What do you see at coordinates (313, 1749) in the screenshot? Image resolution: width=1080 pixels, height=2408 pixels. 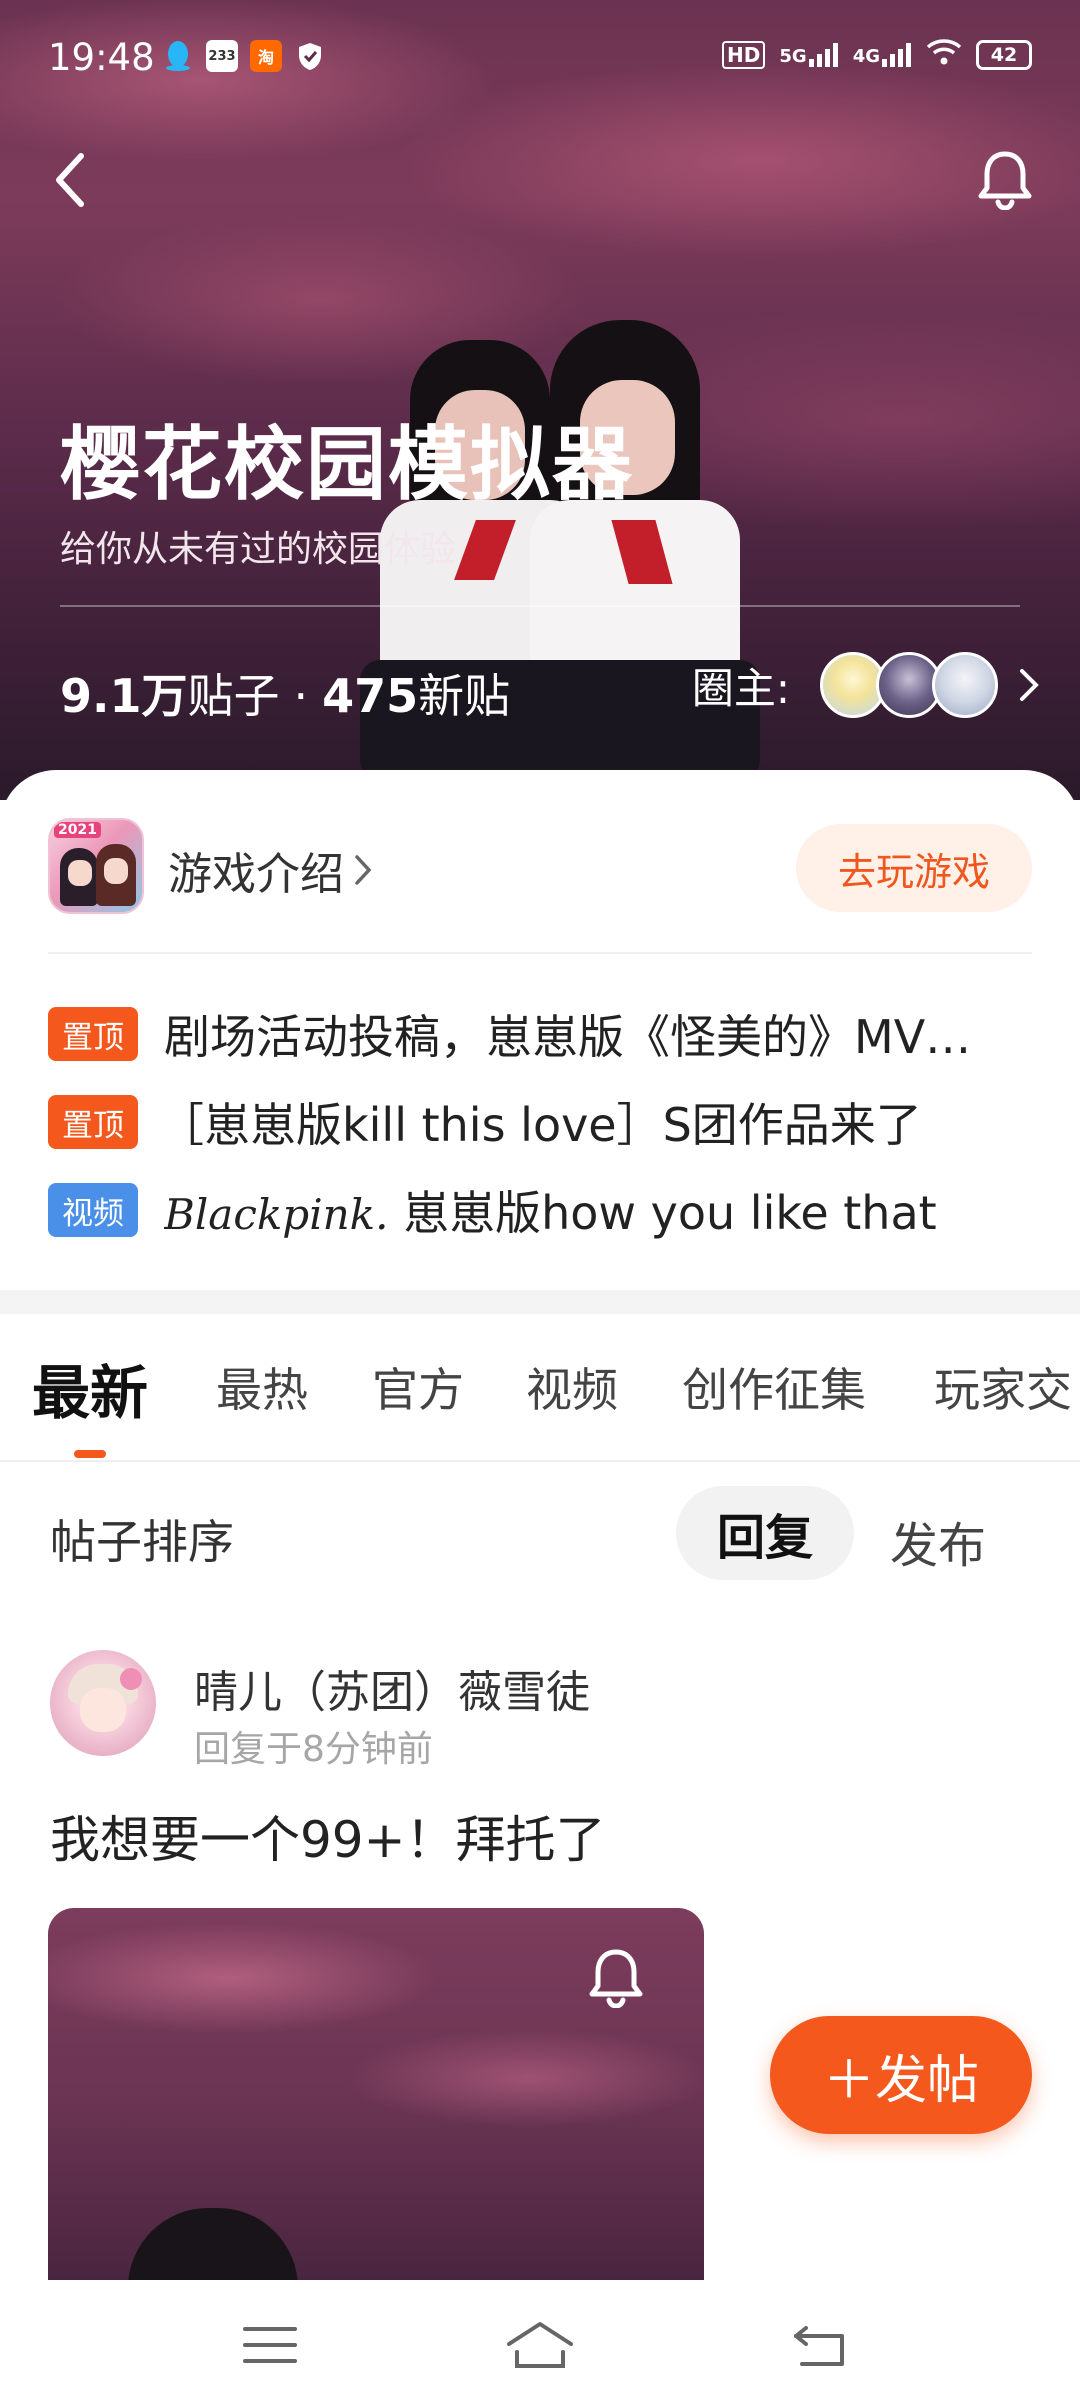 I see `post-time: 回复于8分钟前` at bounding box center [313, 1749].